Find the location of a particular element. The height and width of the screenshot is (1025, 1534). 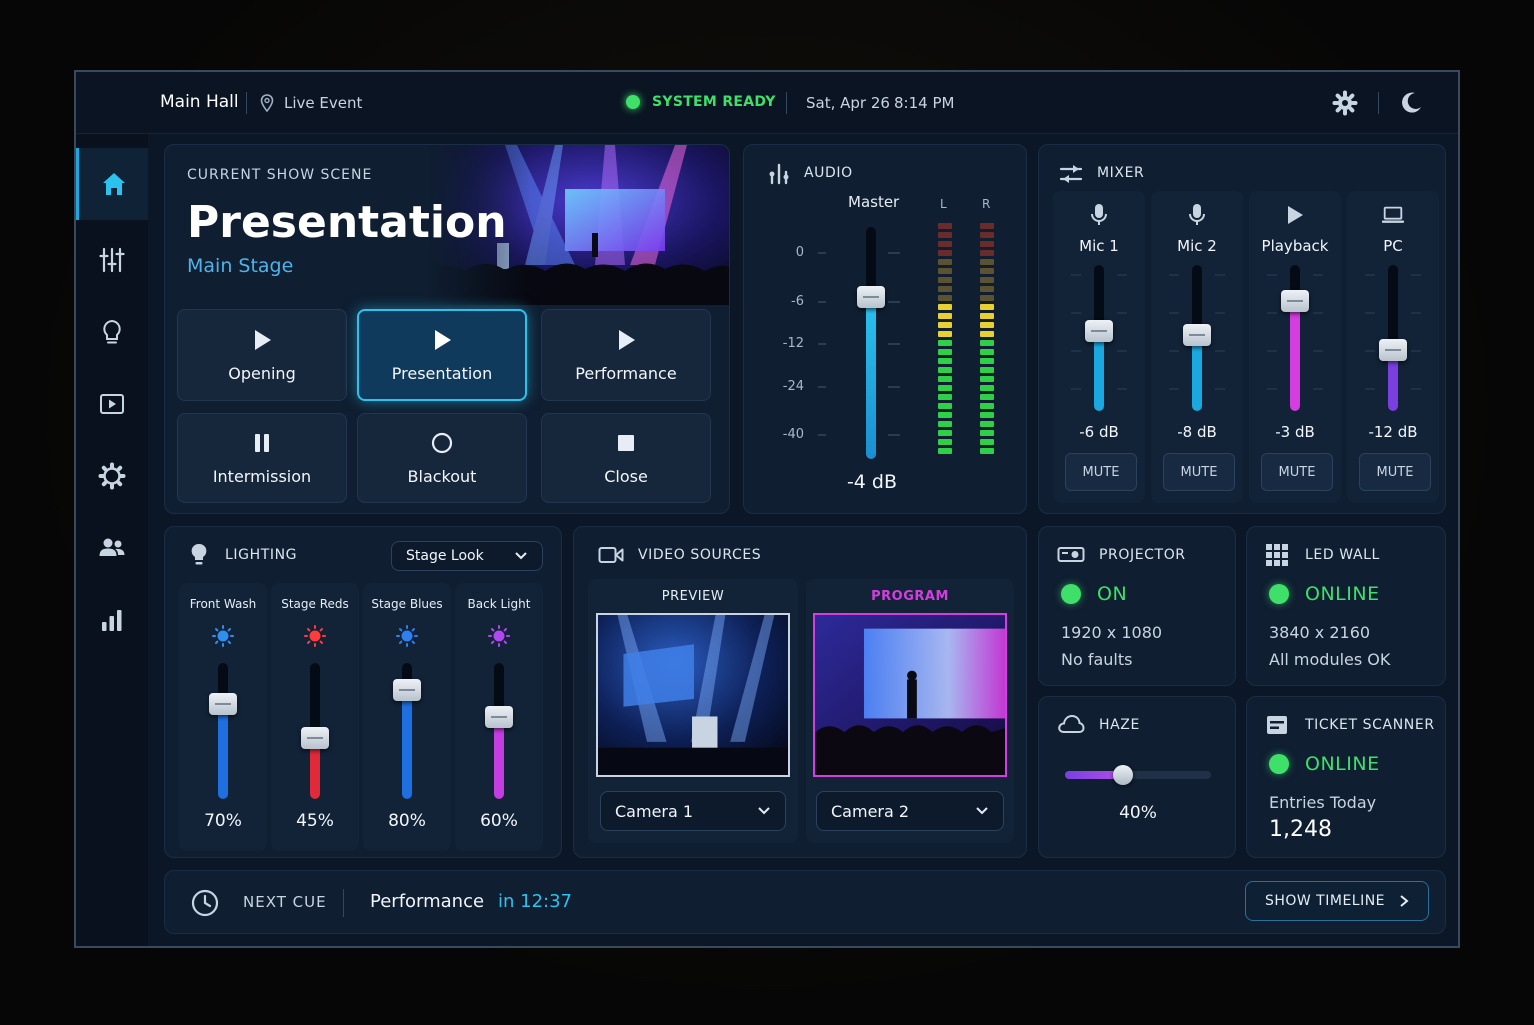

event-type: Live Event is located at coordinates (323, 103).